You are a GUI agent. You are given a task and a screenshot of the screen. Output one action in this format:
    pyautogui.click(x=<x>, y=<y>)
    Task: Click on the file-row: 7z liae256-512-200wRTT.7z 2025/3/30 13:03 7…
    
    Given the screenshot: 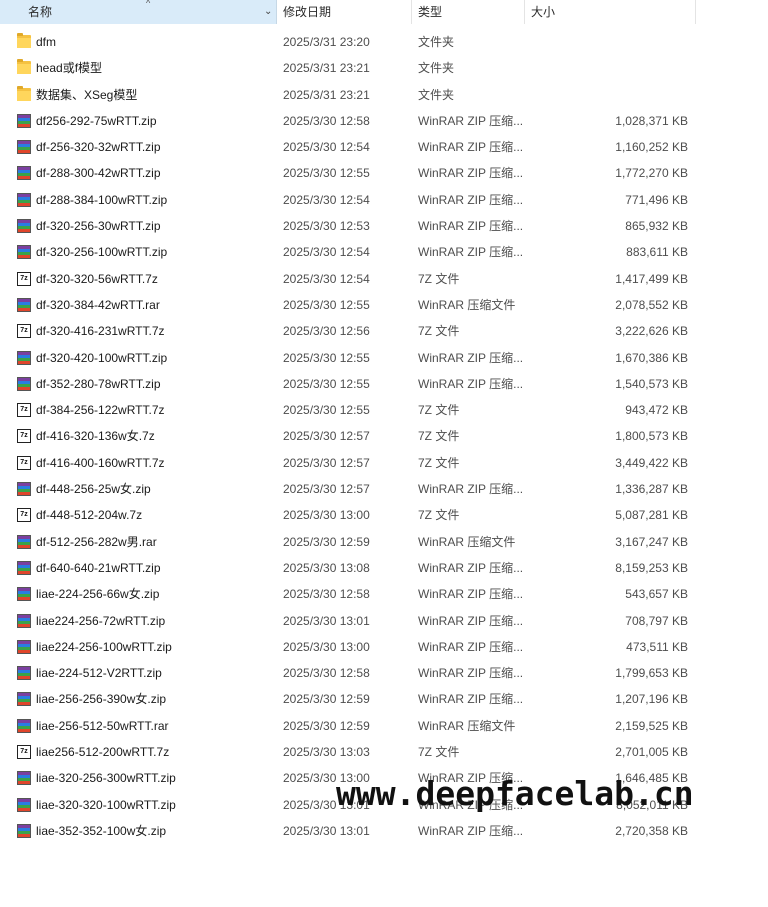 What is the action you would take?
    pyautogui.click(x=350, y=752)
    